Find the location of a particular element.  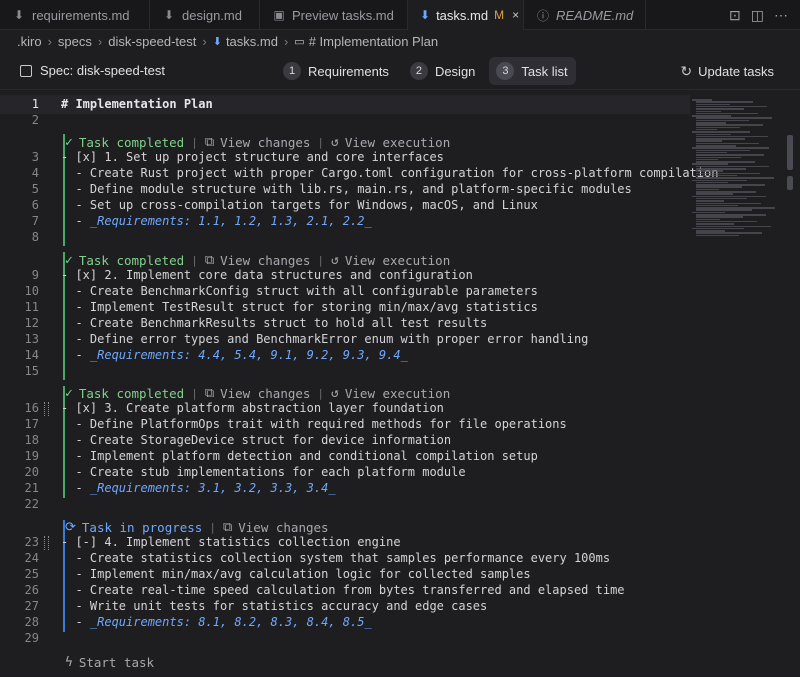

tab-design: ⬇ design.md is located at coordinates (205, 15).